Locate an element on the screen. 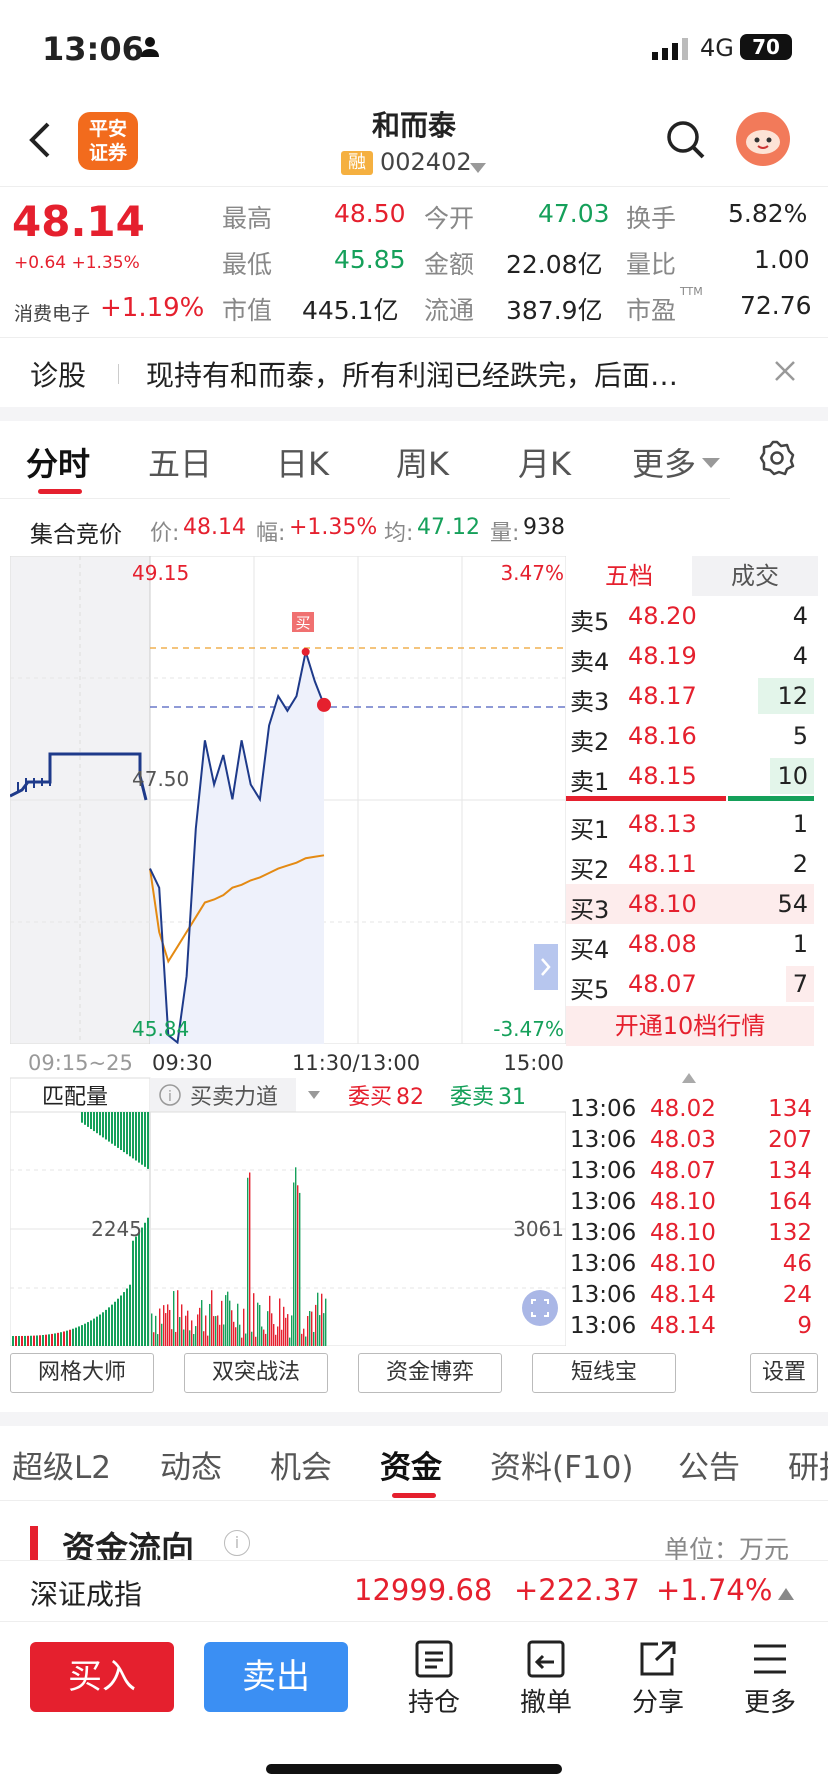 The height and width of the screenshot is (1792, 828). tab-more: 更多 is located at coordinates (664, 462).